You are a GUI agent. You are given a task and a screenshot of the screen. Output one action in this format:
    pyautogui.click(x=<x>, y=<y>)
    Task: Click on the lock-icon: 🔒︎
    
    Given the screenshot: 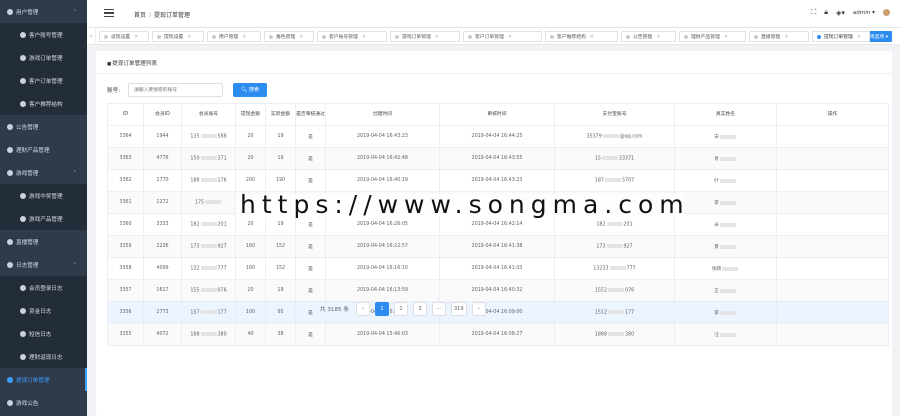 What is the action you would take?
    pyautogui.click(x=826, y=12)
    